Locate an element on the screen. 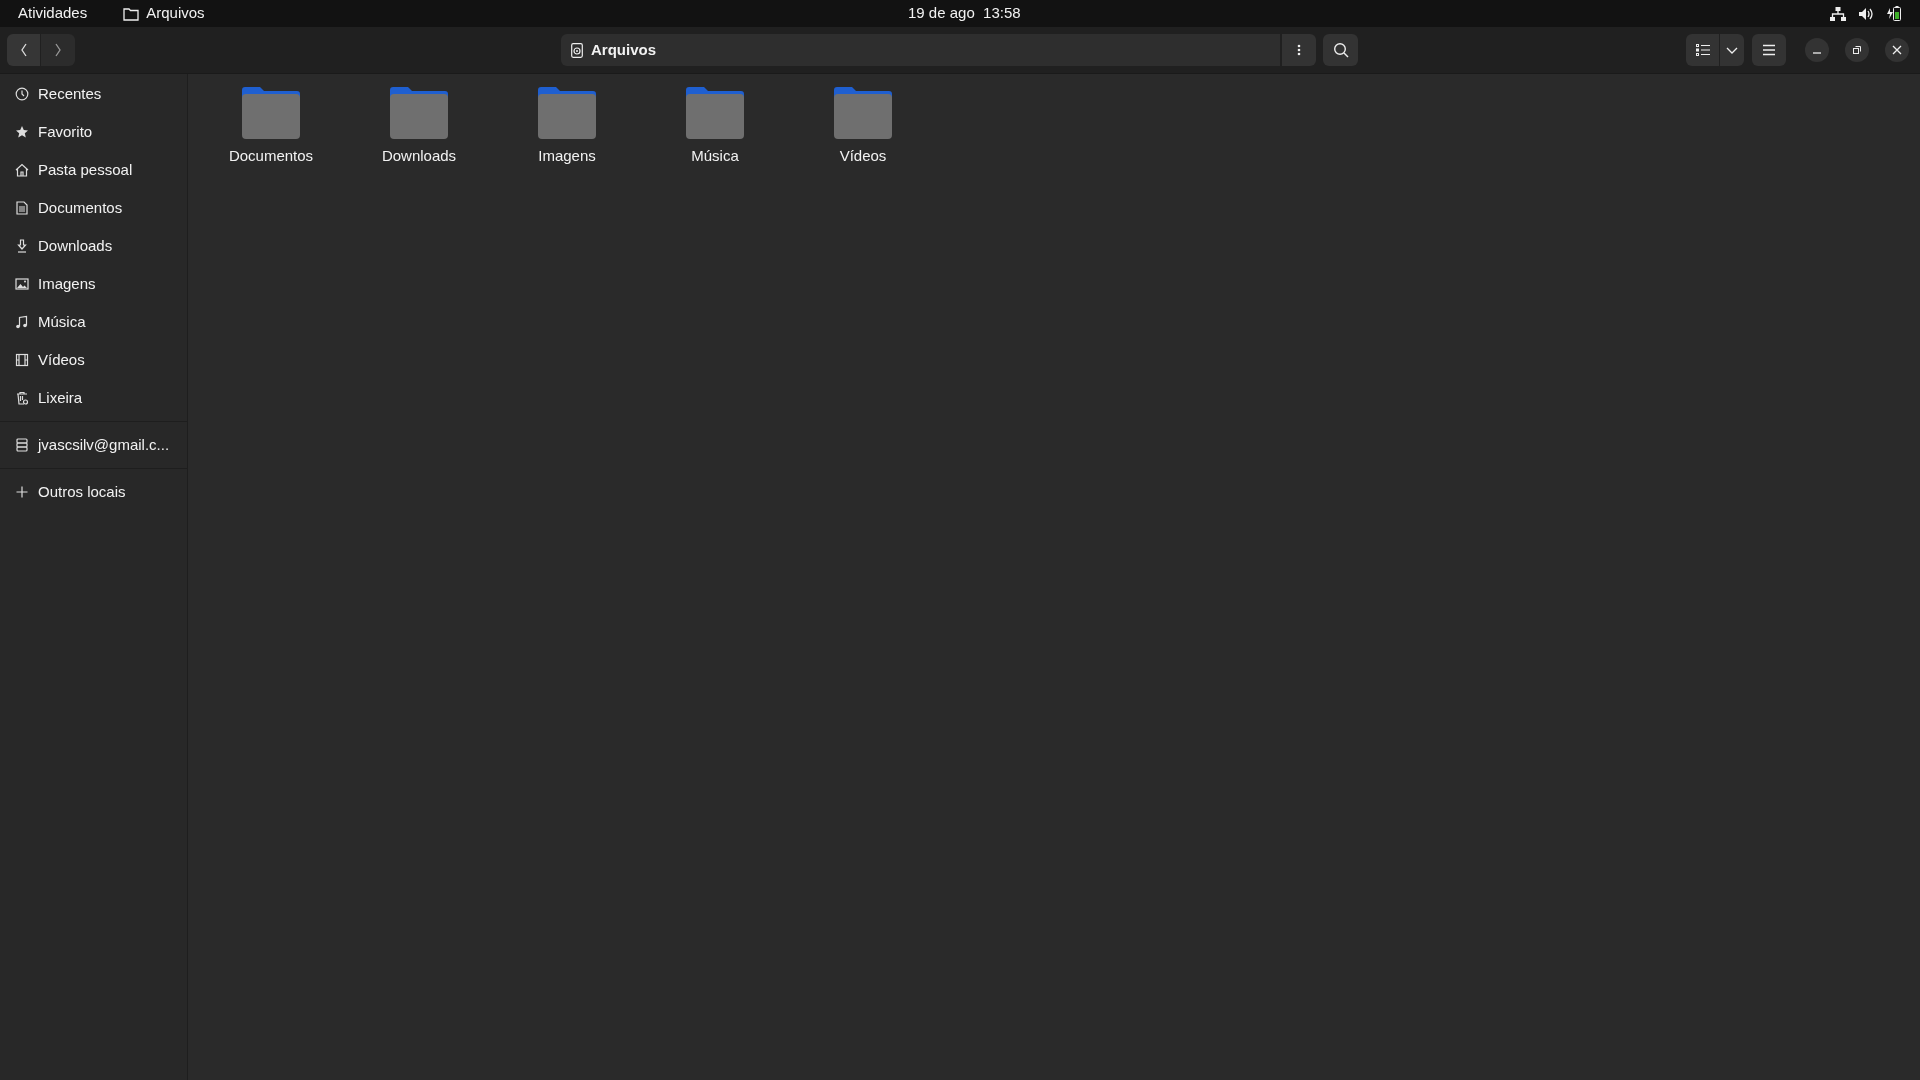  folder-name: Vídeos is located at coordinates (863, 156).